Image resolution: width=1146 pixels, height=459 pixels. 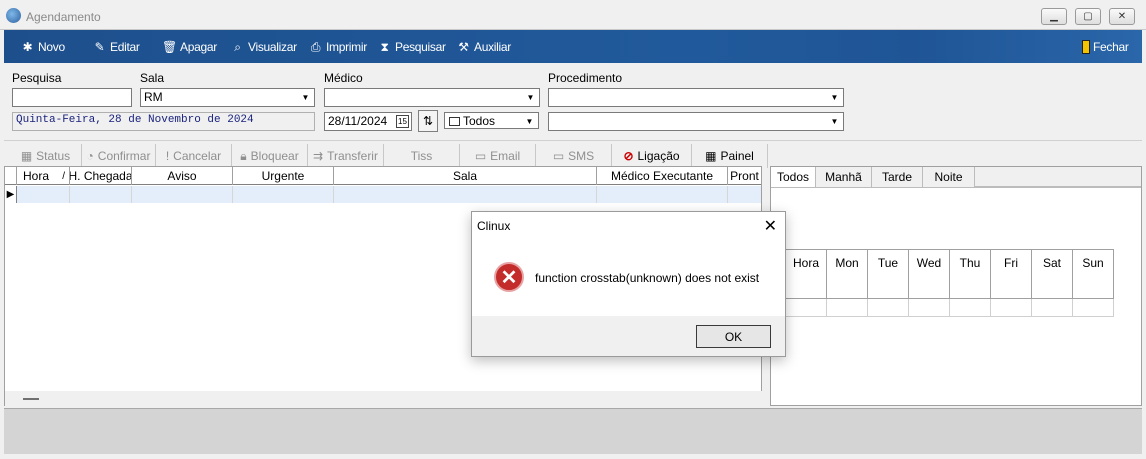 I want to click on cal-col-wed: Wed, so click(x=929, y=274).